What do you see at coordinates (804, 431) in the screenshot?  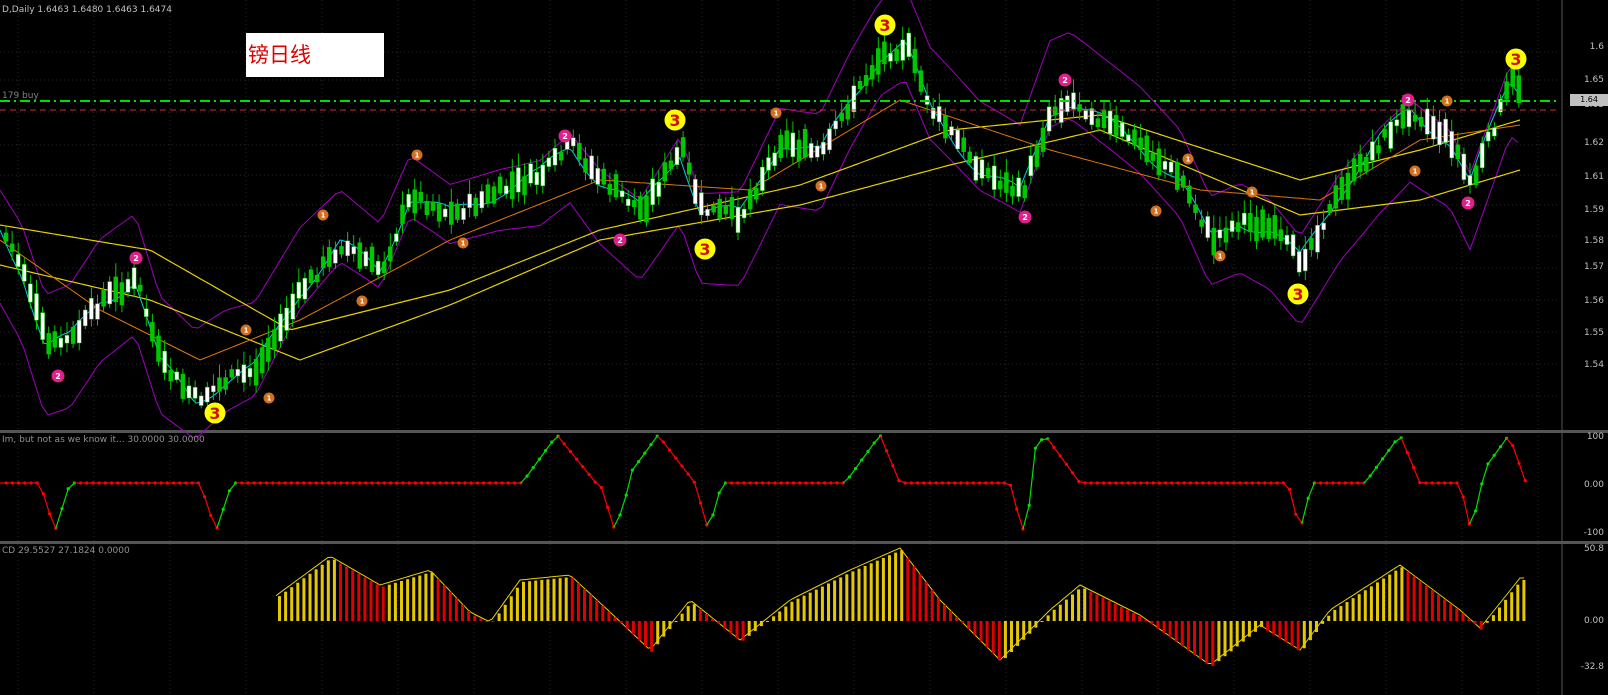 I see `panel-separator` at bounding box center [804, 431].